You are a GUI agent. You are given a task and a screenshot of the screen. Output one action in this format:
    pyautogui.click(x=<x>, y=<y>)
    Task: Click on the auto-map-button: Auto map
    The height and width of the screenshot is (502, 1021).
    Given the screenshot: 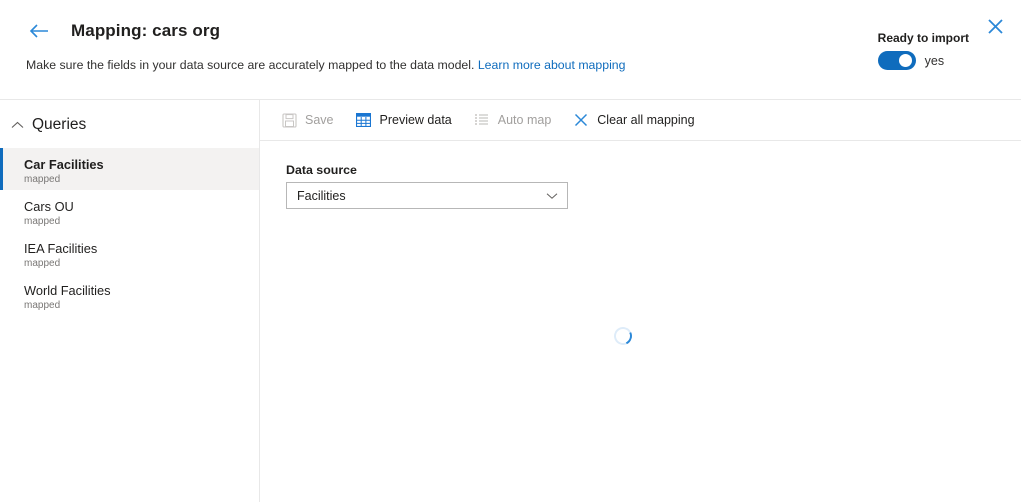 What is the action you would take?
    pyautogui.click(x=513, y=120)
    